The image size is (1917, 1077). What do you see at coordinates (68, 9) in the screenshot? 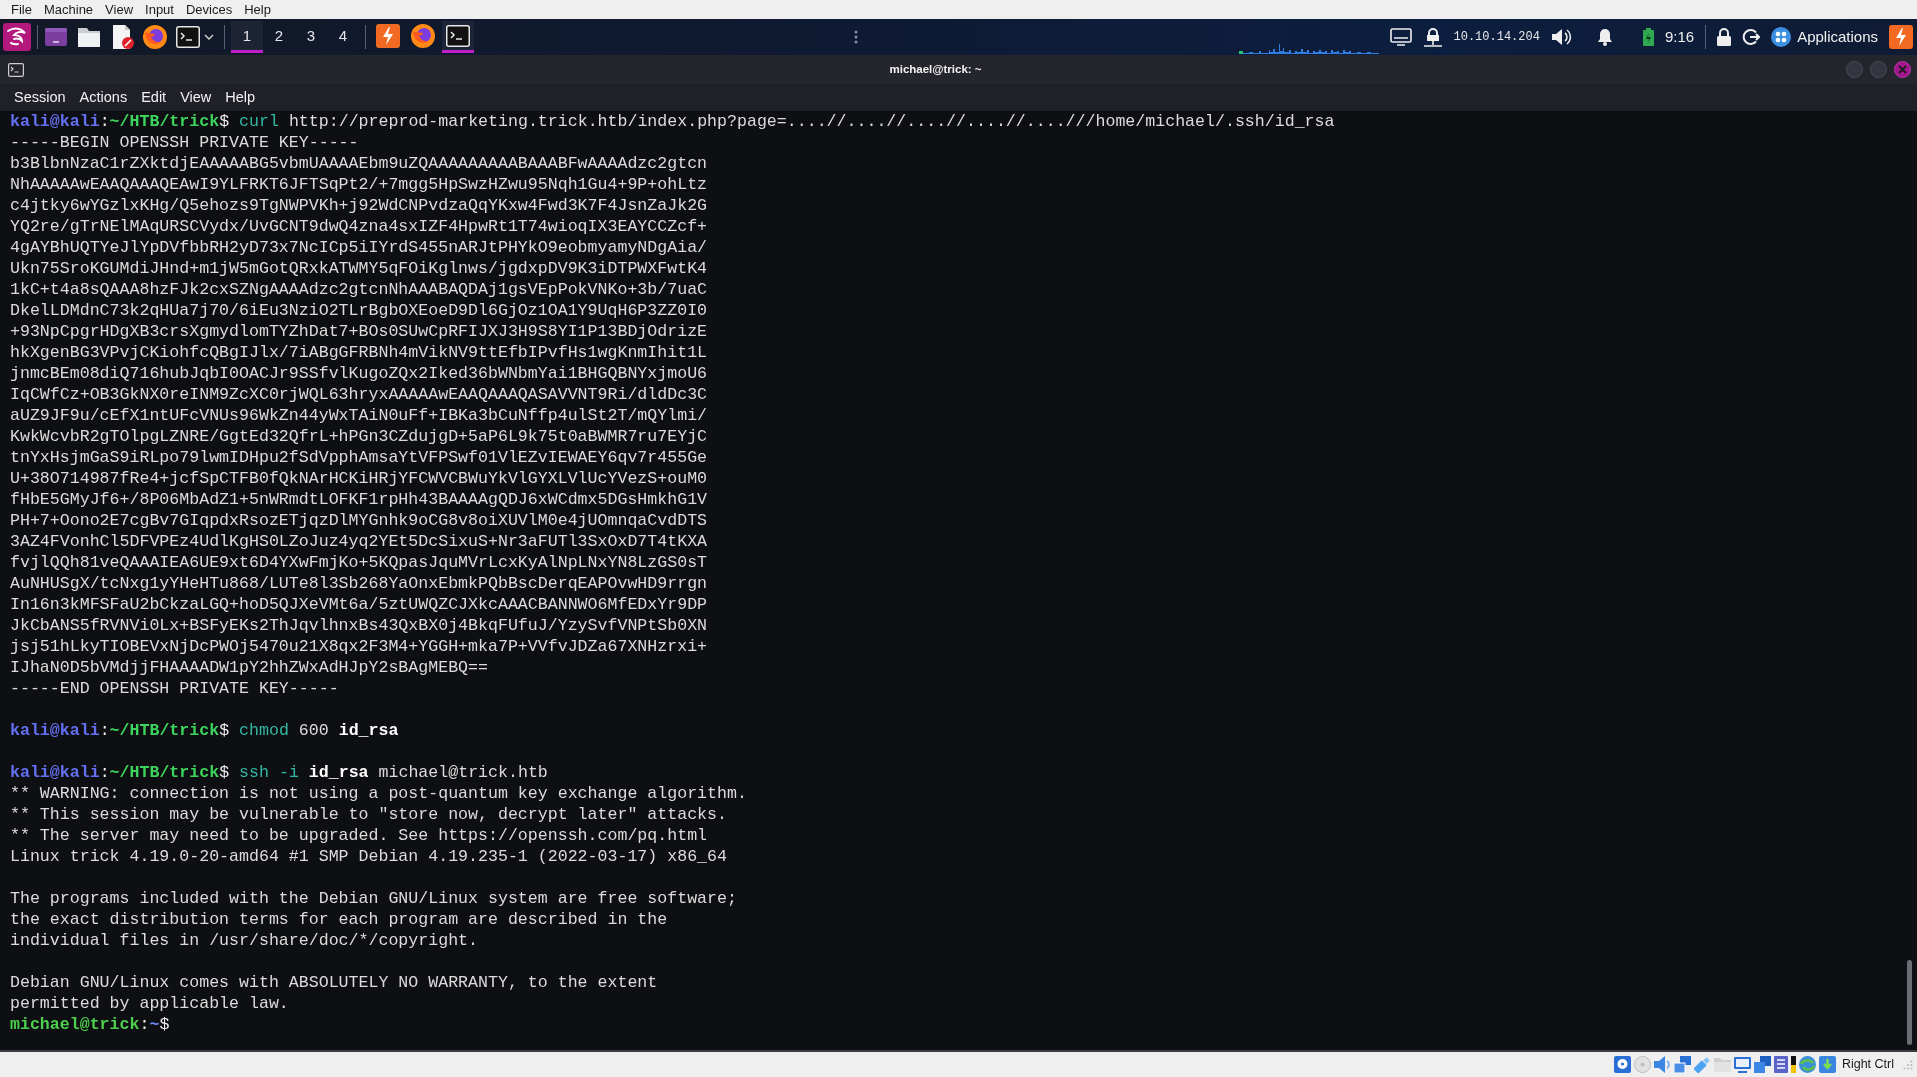
I see `menu-item: Machine` at bounding box center [68, 9].